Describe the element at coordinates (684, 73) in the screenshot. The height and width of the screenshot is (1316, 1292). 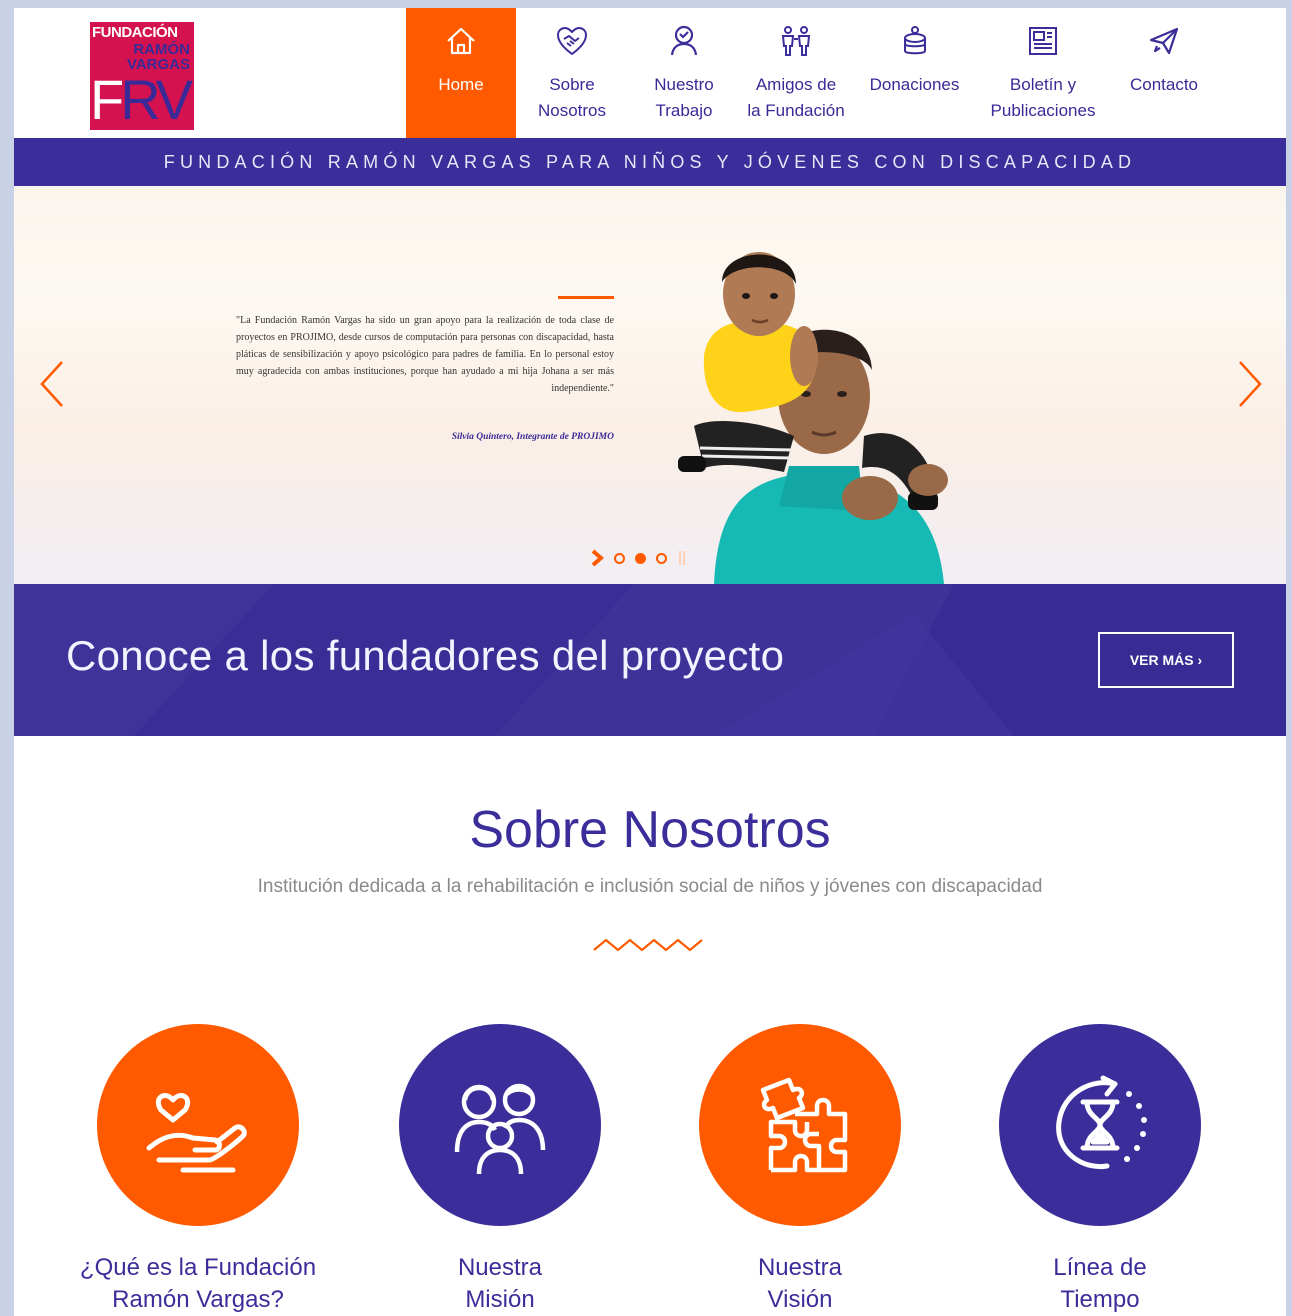
I see `nav-item-nuestro-trabajo: Nuestro Trabajo` at that location.